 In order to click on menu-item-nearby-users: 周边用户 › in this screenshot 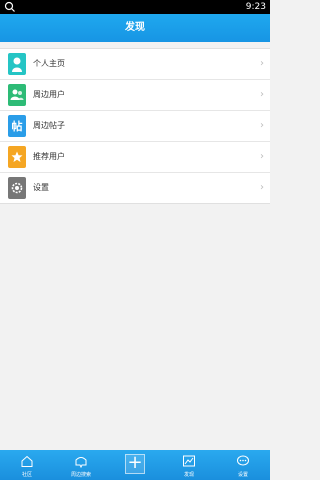, I will do `click(135, 95)`.